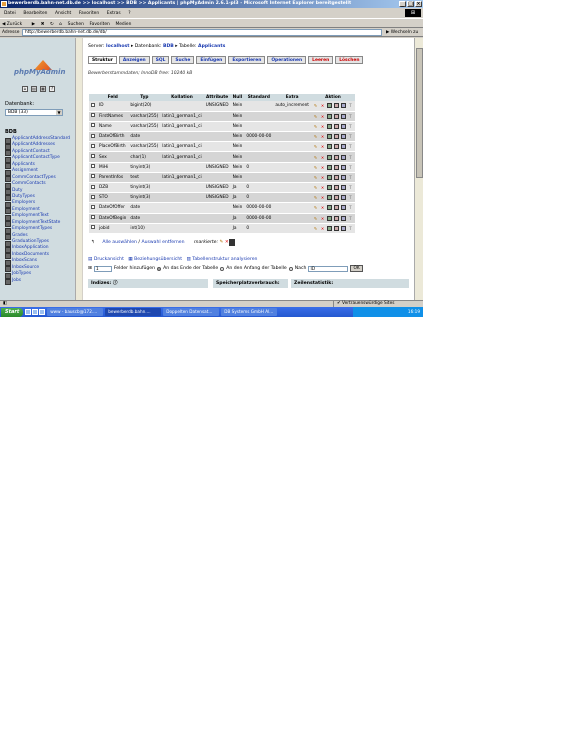  What do you see at coordinates (158, 259) in the screenshot?
I see `relation-view-link: Beziehungsübersicht` at bounding box center [158, 259].